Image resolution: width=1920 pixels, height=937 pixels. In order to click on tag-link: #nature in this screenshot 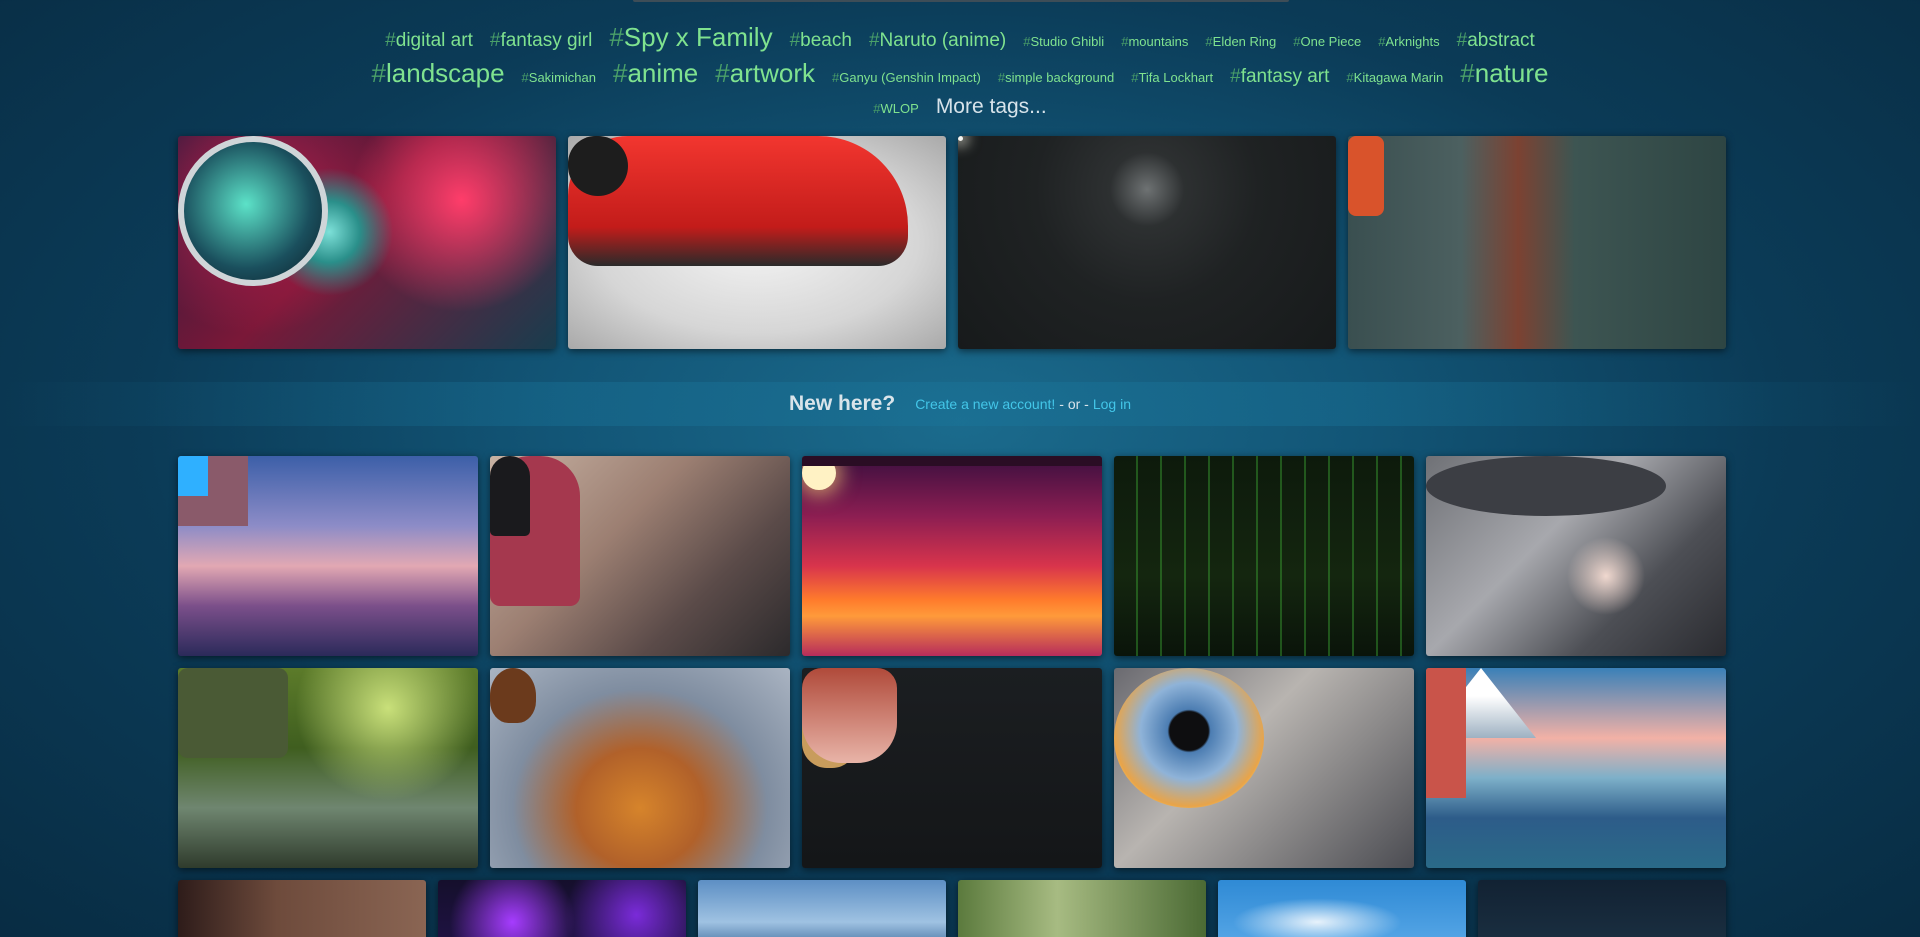, I will do `click(1504, 73)`.